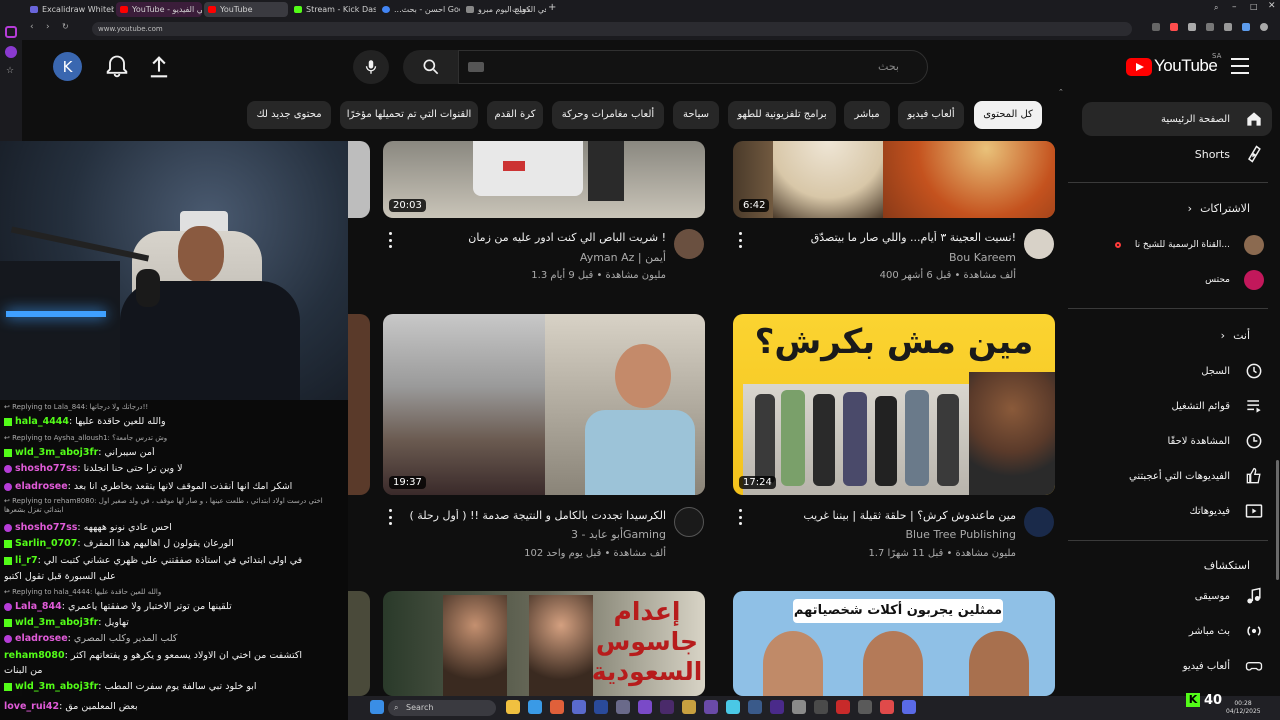 The image size is (1280, 720). I want to click on video-thumbnail: مين مش بكرش؟ 17:24, so click(894, 404).